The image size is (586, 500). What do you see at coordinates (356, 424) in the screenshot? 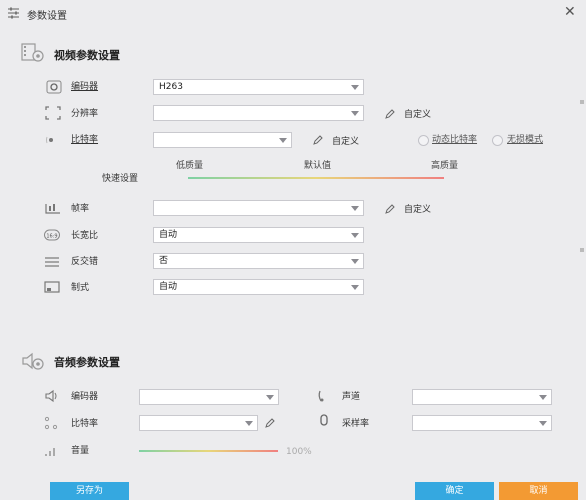
I see `samplerate-label: 采样率` at bounding box center [356, 424].